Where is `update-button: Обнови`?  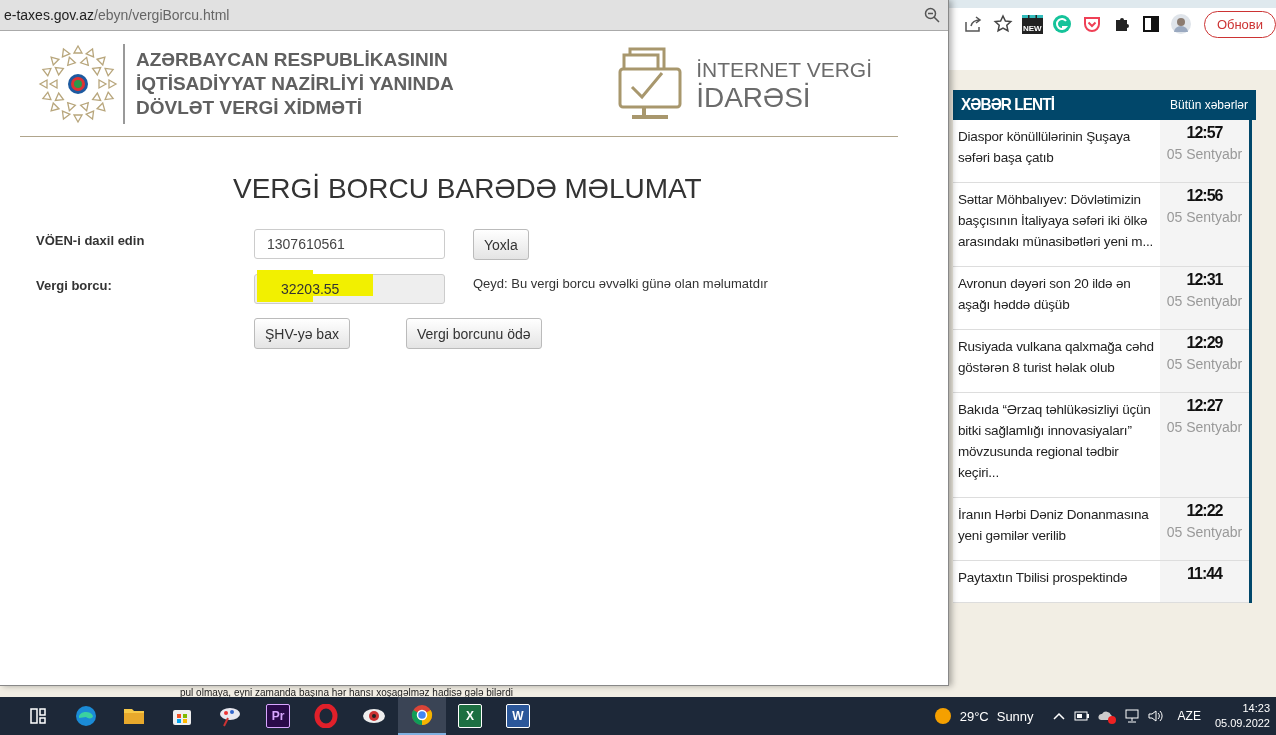
update-button: Обнови is located at coordinates (1239, 24).